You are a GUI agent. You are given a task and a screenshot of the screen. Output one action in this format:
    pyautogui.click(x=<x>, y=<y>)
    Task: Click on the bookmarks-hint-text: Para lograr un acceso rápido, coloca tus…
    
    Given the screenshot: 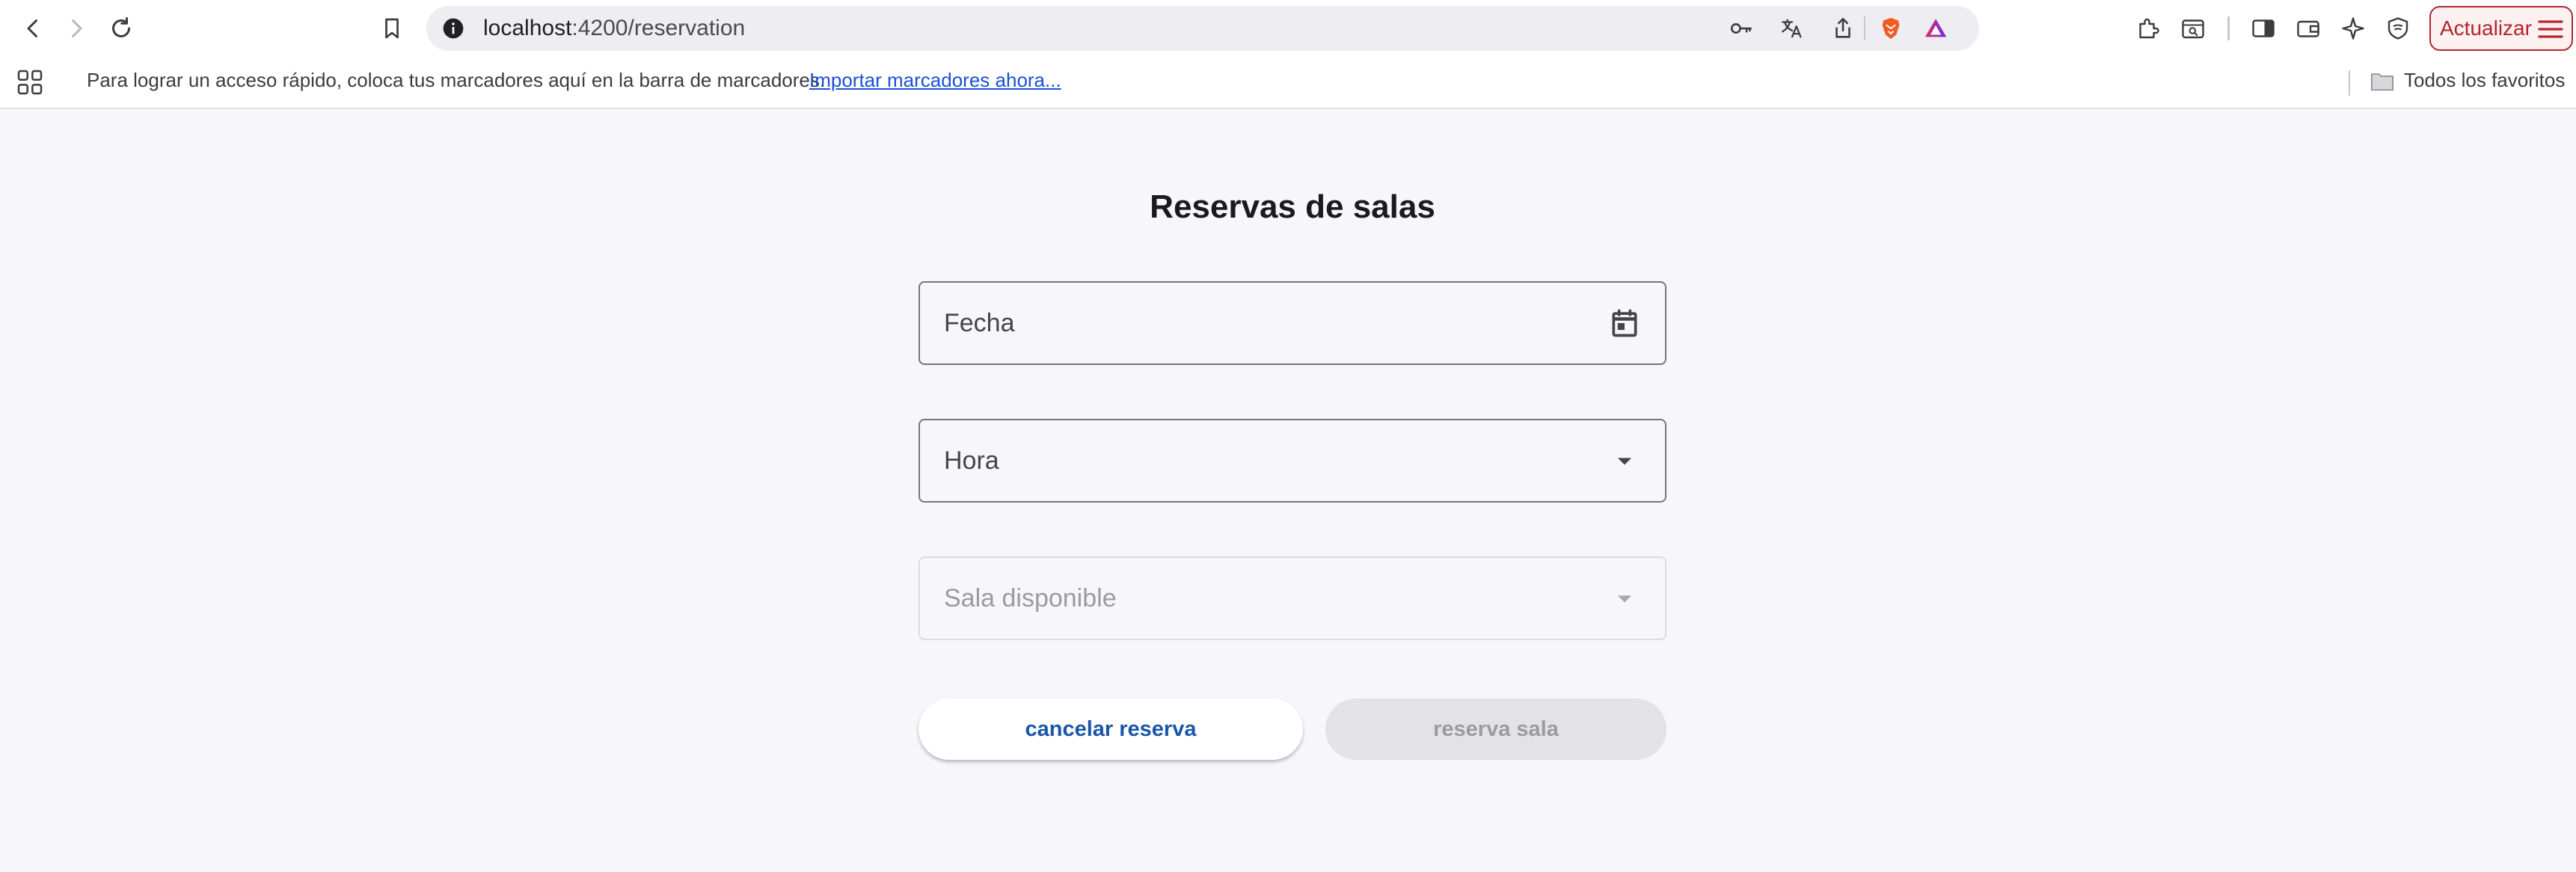 What is the action you would take?
    pyautogui.click(x=456, y=80)
    